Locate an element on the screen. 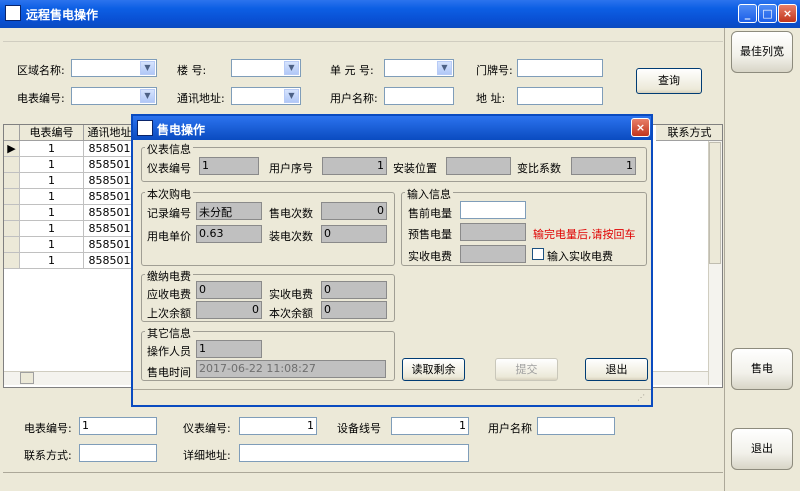 This screenshot has width=800, height=491. location-field is located at coordinates (478, 166).